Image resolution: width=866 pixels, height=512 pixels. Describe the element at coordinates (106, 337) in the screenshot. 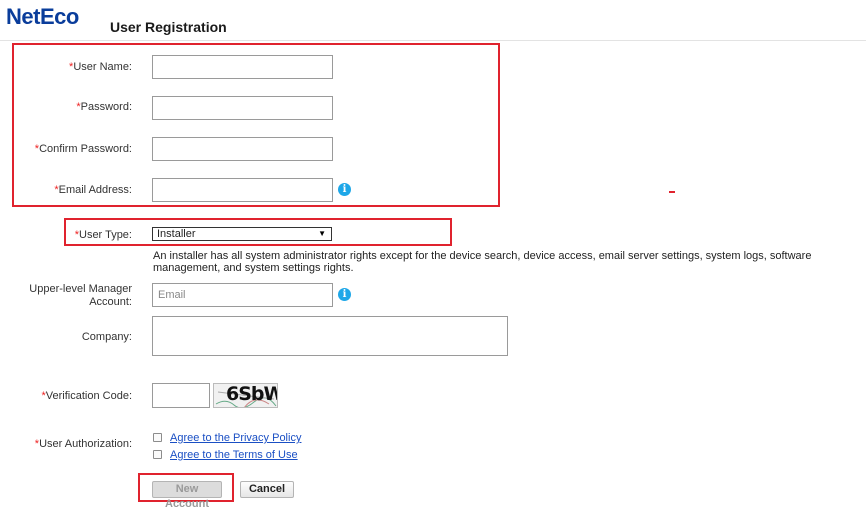

I see `company-label: Company:` at that location.